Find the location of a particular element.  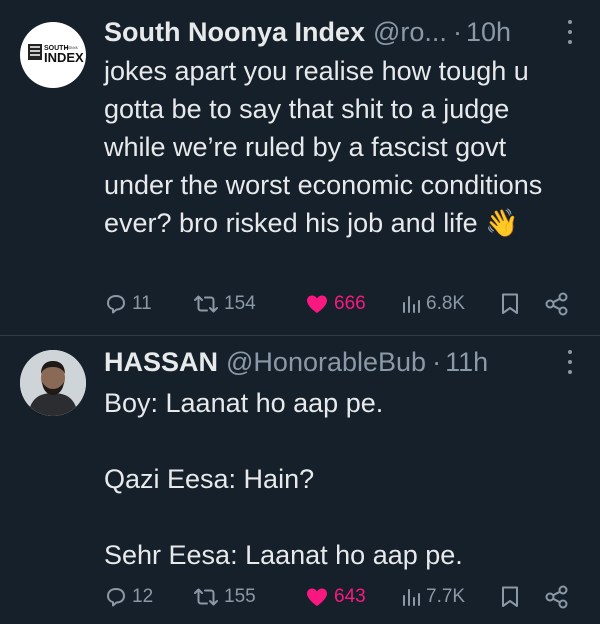

retweet-count: 155 is located at coordinates (240, 596).